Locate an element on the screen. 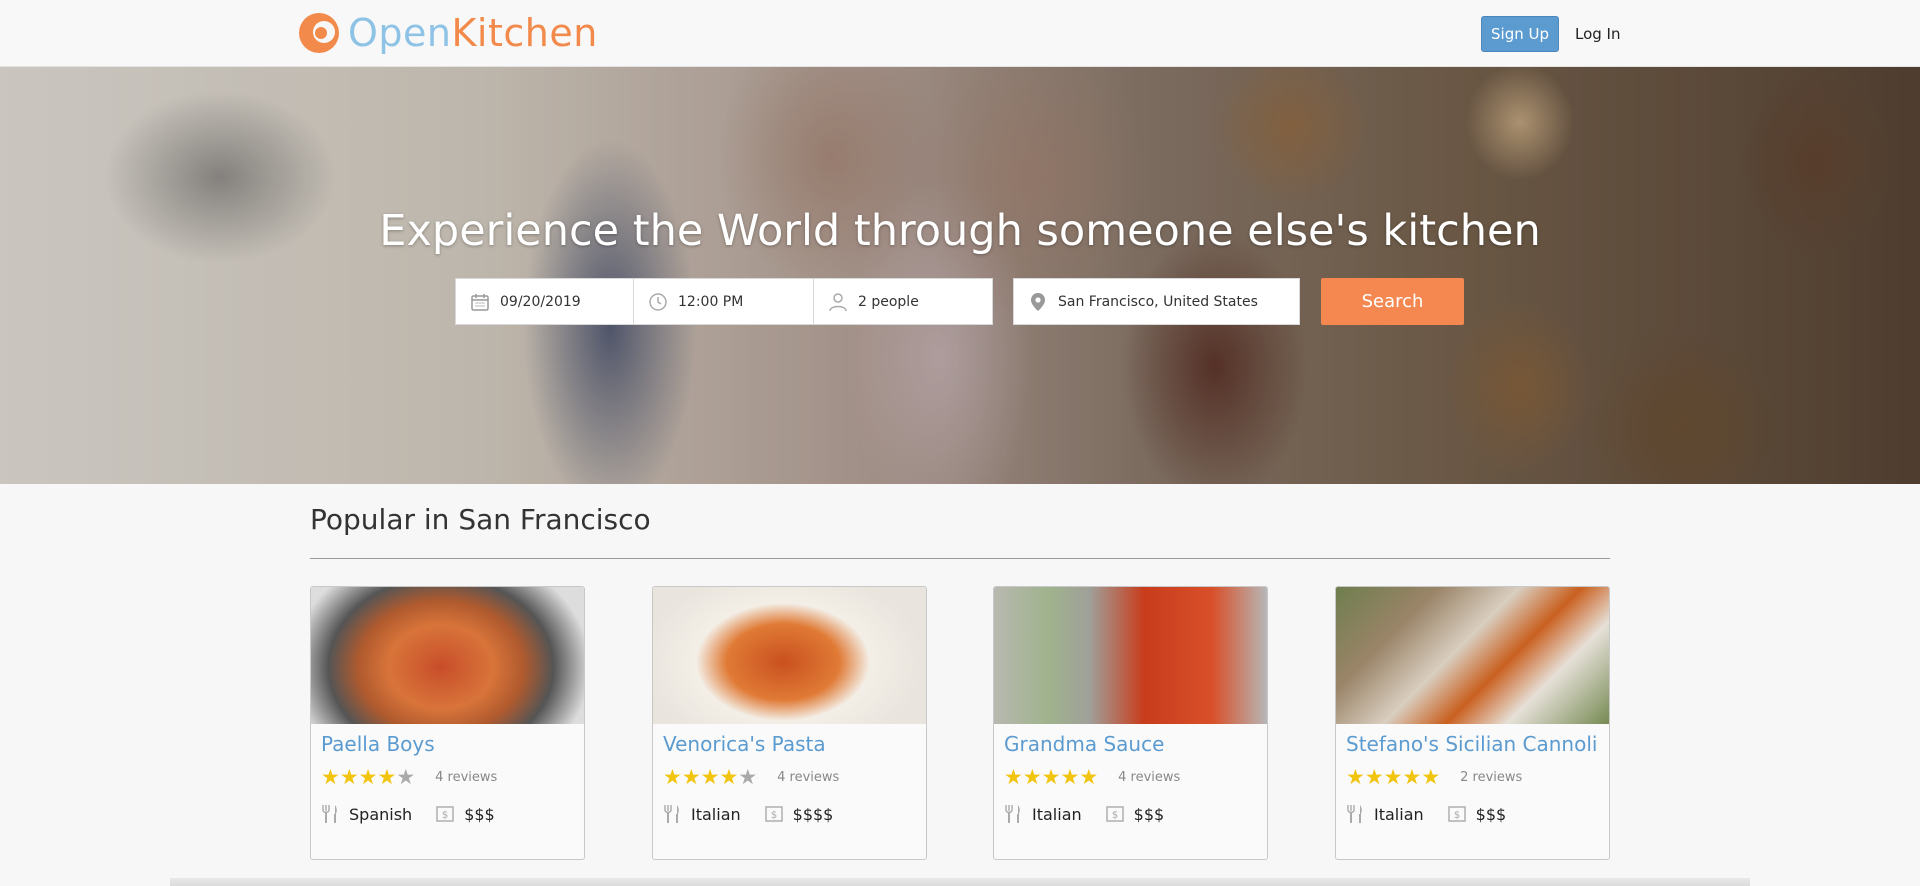  logo: OpenKitchen is located at coordinates (448, 33).